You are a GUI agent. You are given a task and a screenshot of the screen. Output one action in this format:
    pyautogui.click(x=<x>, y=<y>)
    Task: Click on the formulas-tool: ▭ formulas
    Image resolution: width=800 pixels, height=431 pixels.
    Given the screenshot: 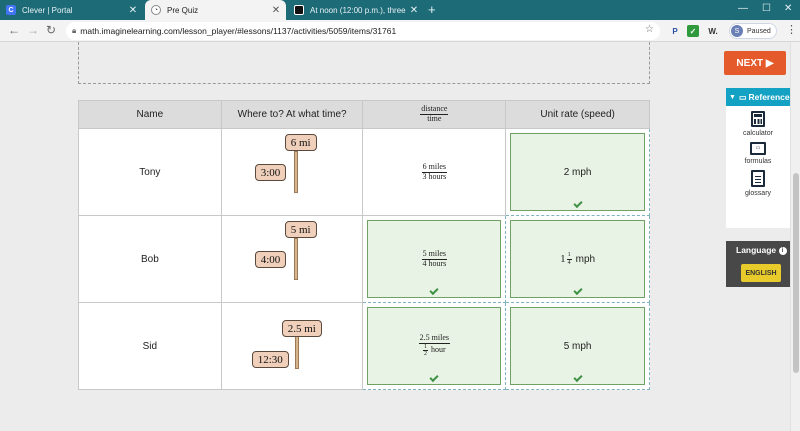 What is the action you would take?
    pyautogui.click(x=758, y=153)
    